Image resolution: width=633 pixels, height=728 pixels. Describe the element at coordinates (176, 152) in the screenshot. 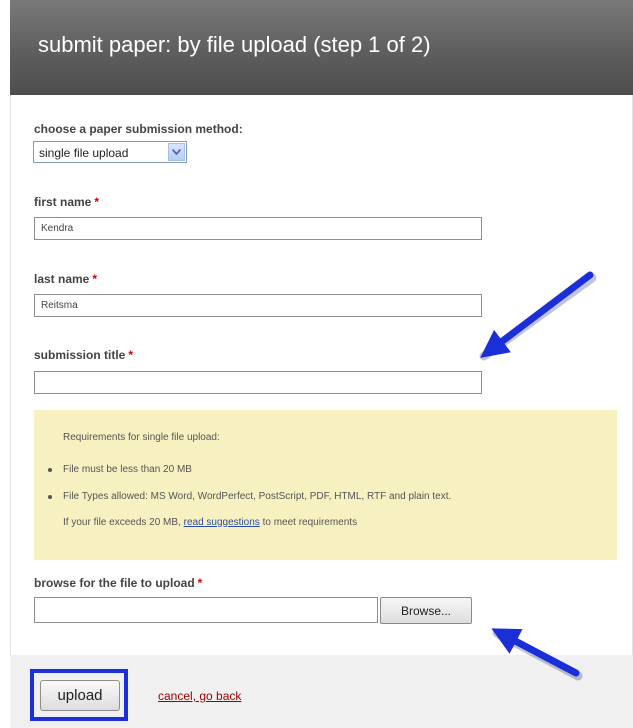

I see `chevron-down-icon` at that location.